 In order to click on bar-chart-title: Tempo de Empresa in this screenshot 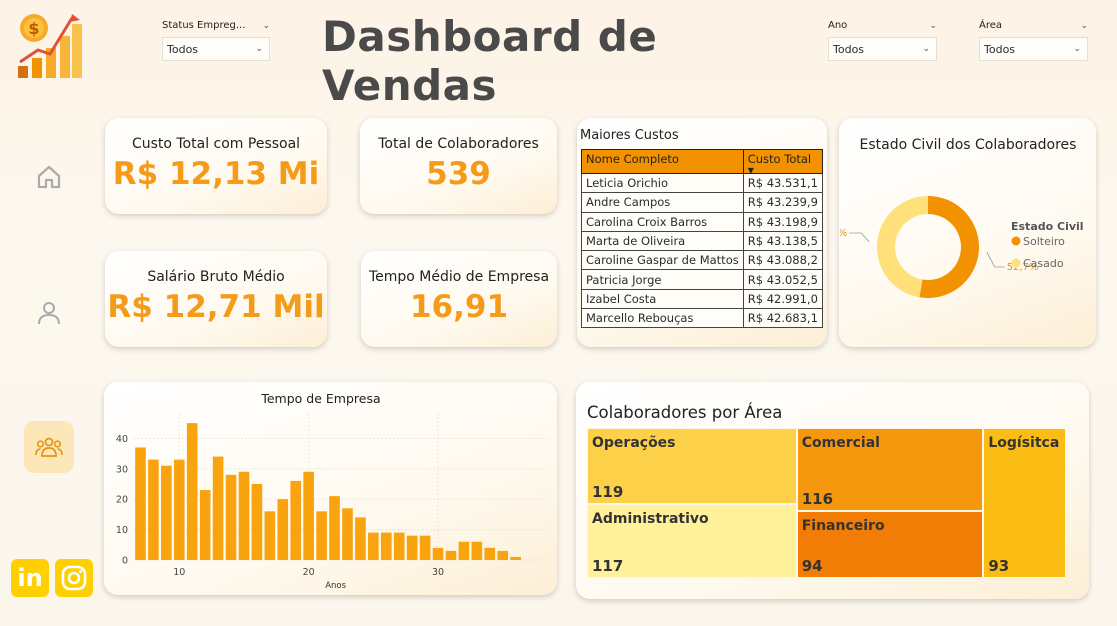, I will do `click(320, 398)`.